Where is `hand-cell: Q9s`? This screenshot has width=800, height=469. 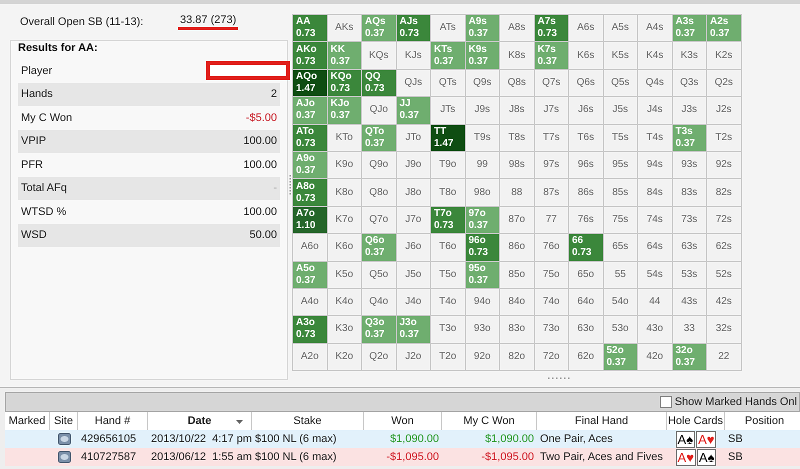
hand-cell: Q9s is located at coordinates (482, 83).